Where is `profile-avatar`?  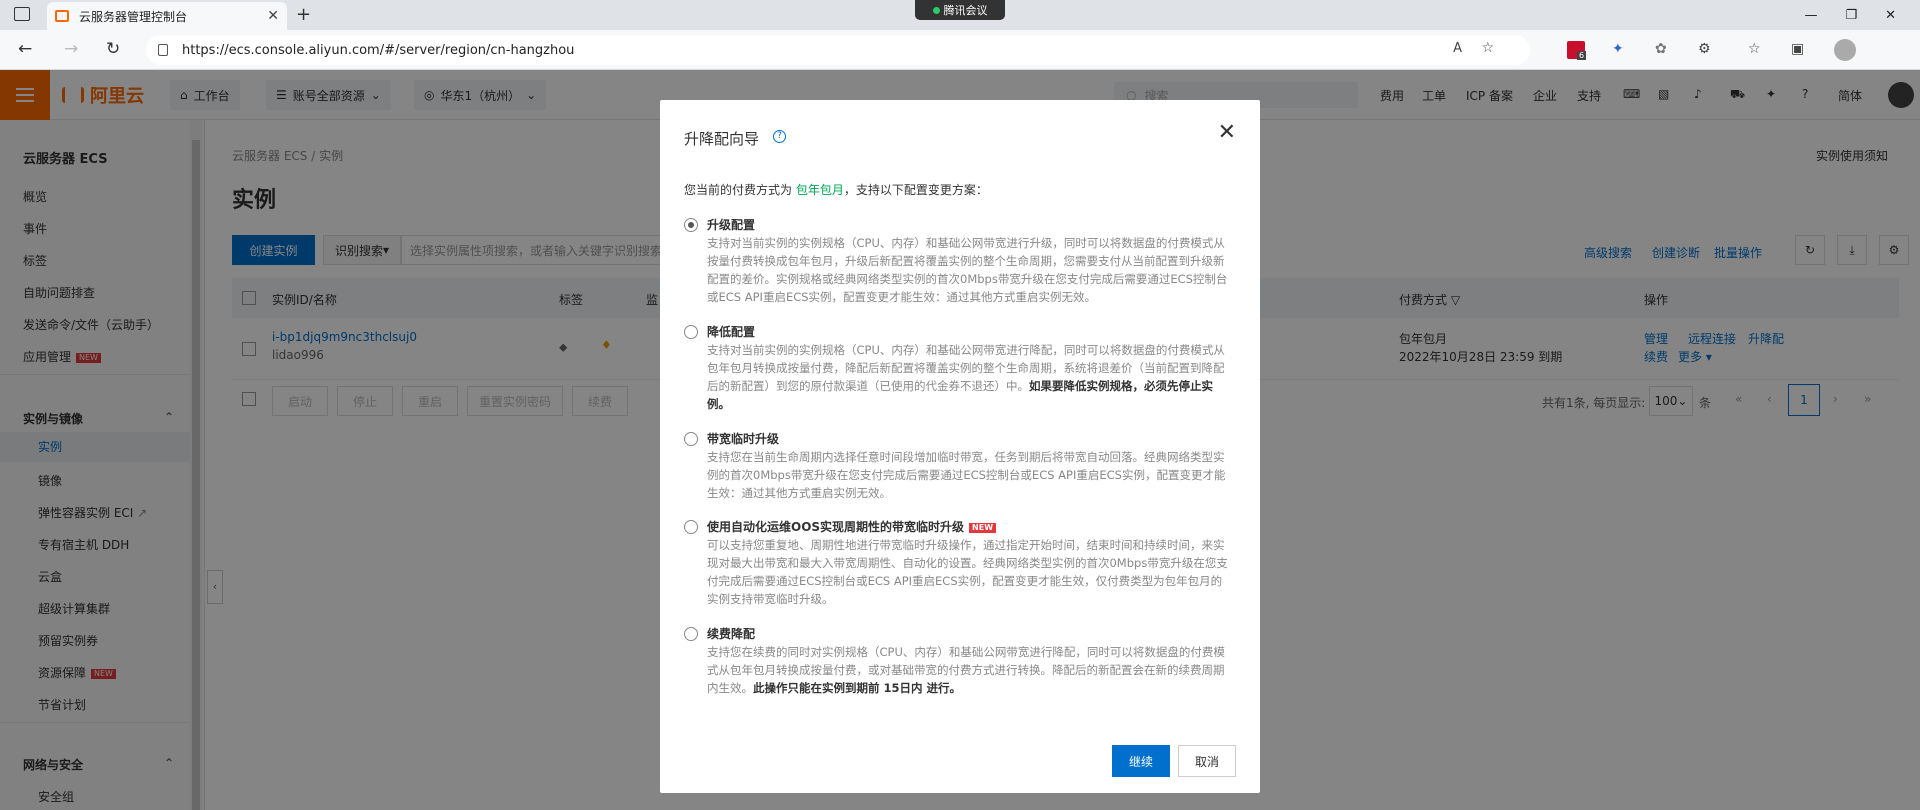 profile-avatar is located at coordinates (1845, 50).